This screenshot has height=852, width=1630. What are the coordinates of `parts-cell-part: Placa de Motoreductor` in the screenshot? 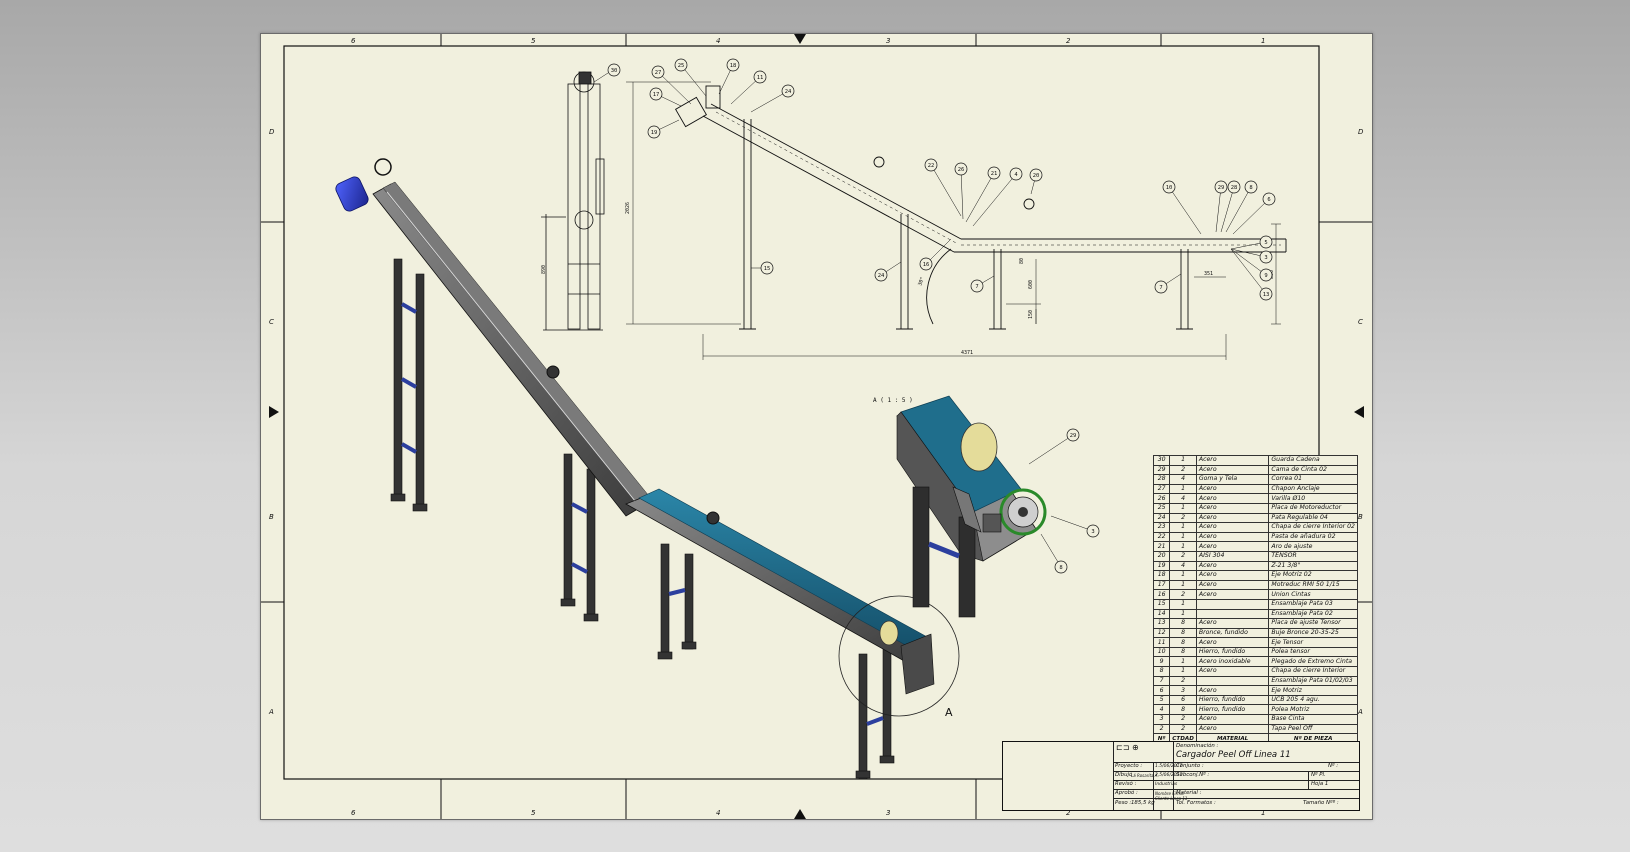 It's located at (1313, 508).